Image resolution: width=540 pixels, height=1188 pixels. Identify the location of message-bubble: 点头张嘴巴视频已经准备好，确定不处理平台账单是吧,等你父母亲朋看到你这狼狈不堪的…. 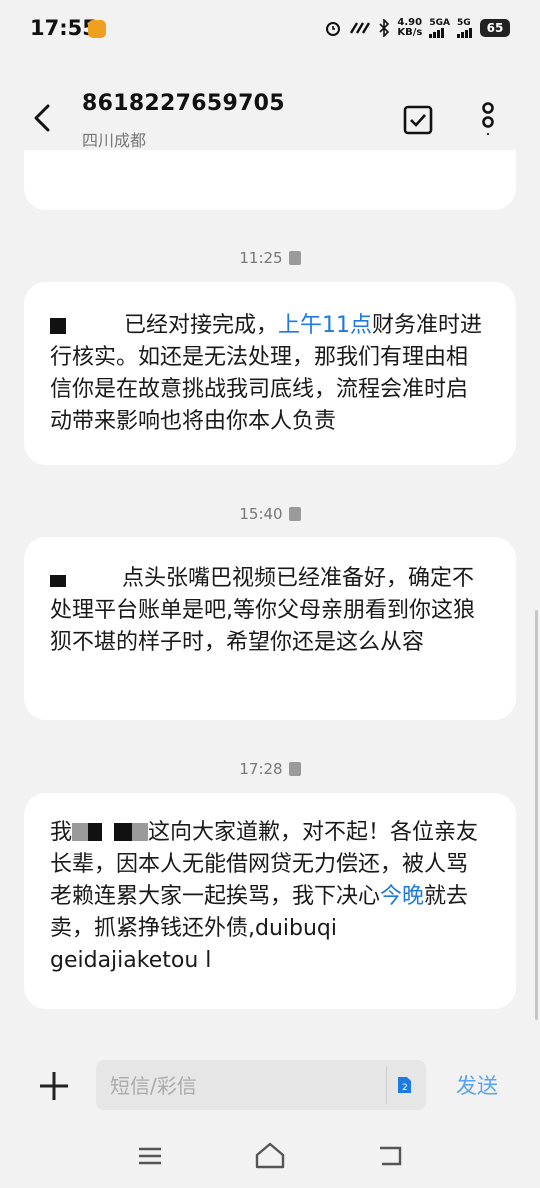
(270, 628).